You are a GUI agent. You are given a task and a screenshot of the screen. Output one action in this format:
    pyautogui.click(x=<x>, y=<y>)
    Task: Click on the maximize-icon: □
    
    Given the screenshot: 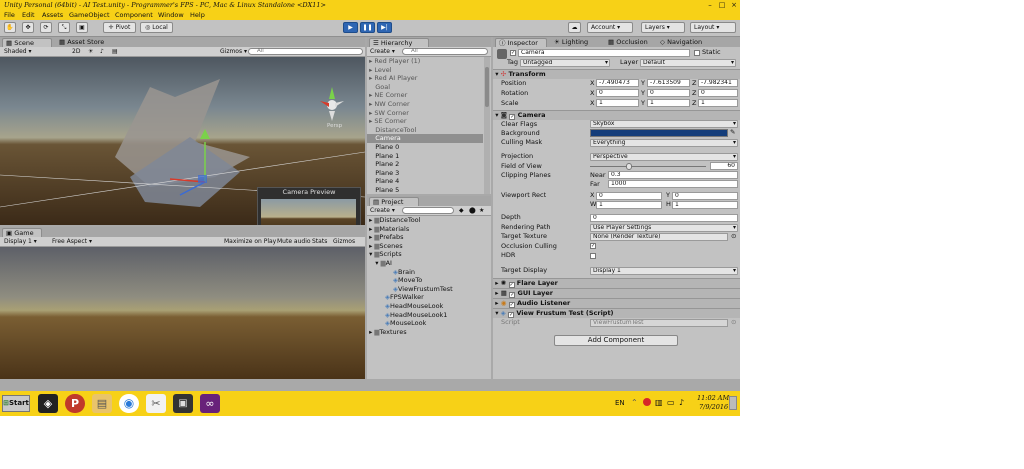 What is the action you would take?
    pyautogui.click(x=722, y=5)
    